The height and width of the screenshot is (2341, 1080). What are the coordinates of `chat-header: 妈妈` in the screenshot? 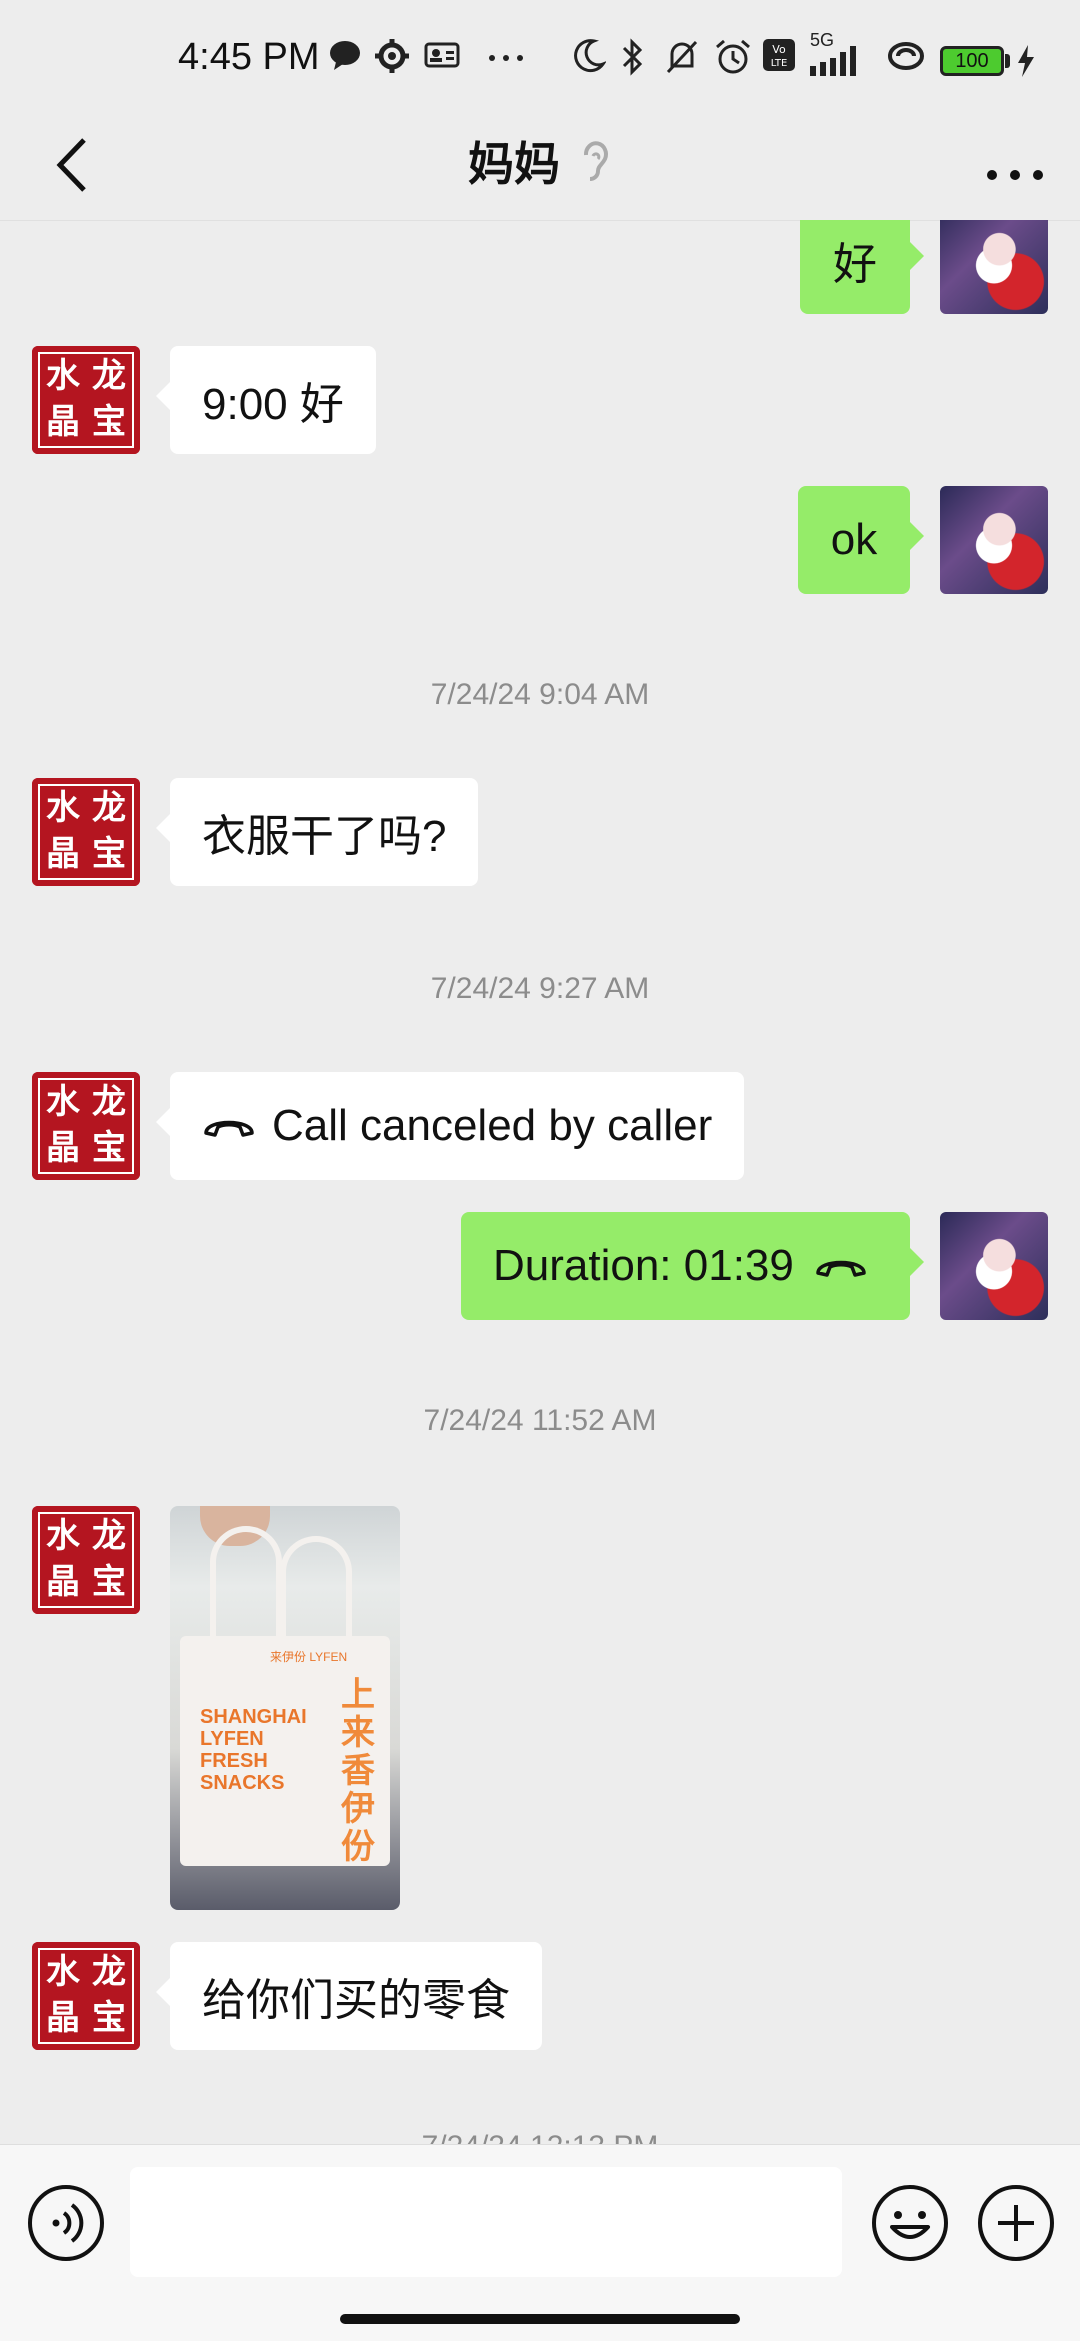 It's located at (540, 165).